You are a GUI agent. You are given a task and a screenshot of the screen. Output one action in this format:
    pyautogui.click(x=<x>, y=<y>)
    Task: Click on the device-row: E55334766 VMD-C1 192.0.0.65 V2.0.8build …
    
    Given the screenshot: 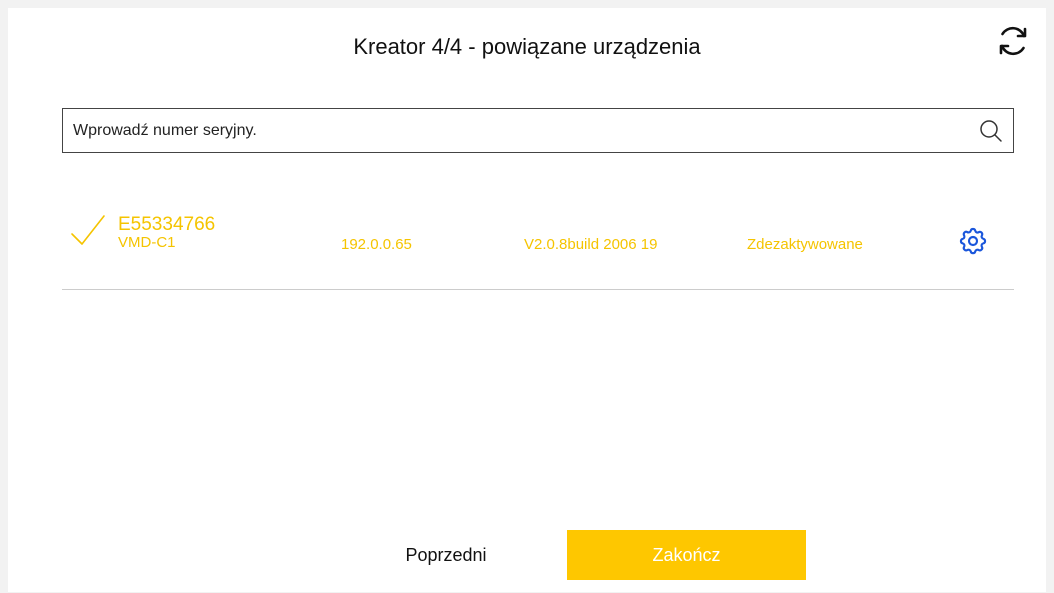 What is the action you would take?
    pyautogui.click(x=538, y=243)
    